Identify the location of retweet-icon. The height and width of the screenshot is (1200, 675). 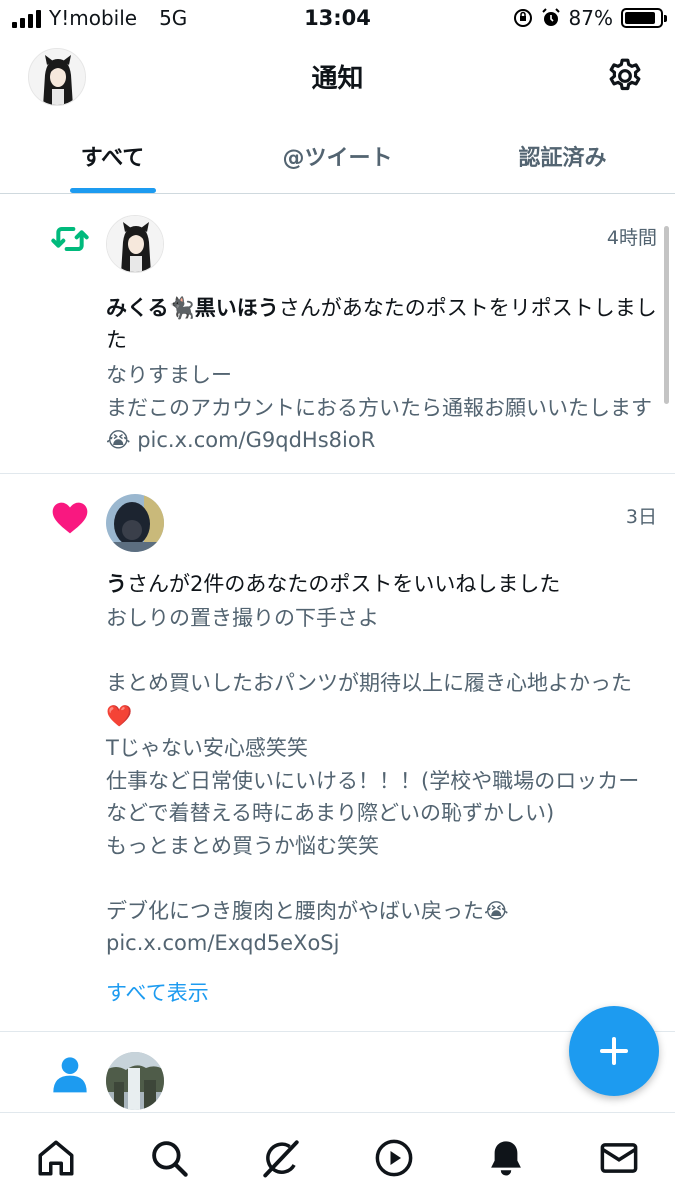
(70, 239).